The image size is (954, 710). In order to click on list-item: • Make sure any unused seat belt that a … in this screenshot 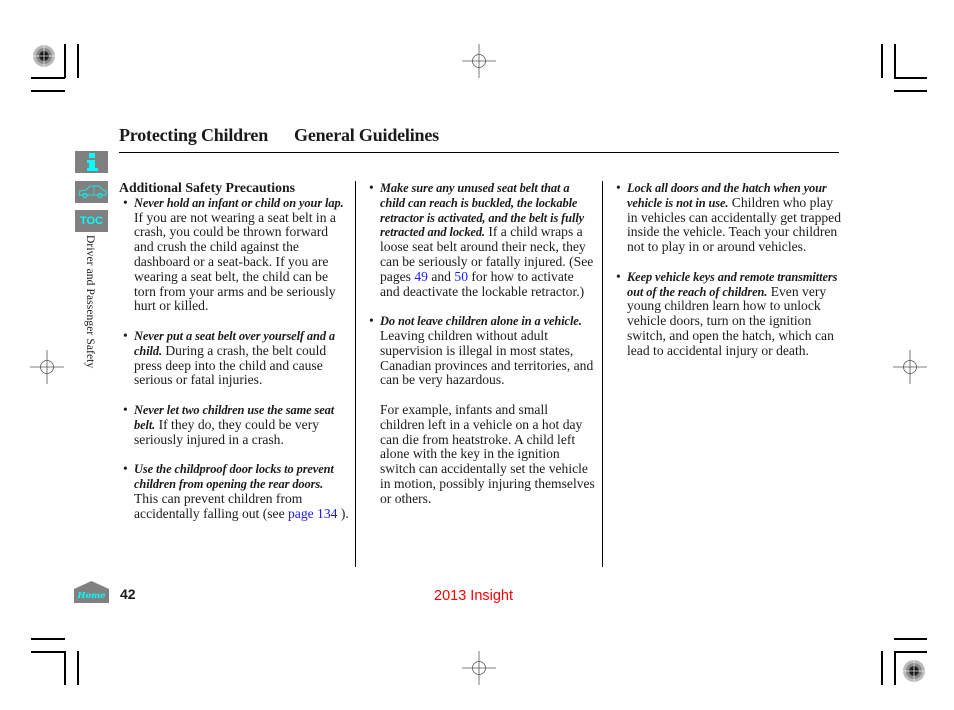, I will do `click(480, 239)`.